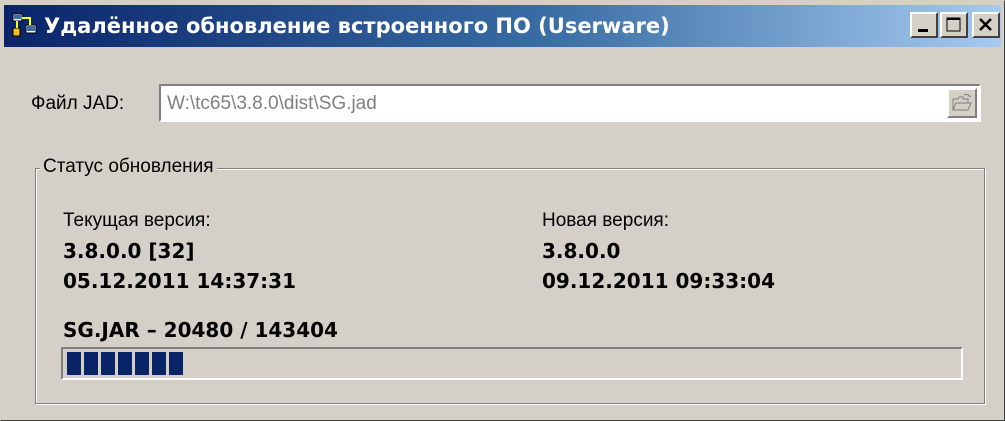 The height and width of the screenshot is (421, 1005). What do you see at coordinates (605, 220) in the screenshot?
I see `new-version-label: Новая версия:` at bounding box center [605, 220].